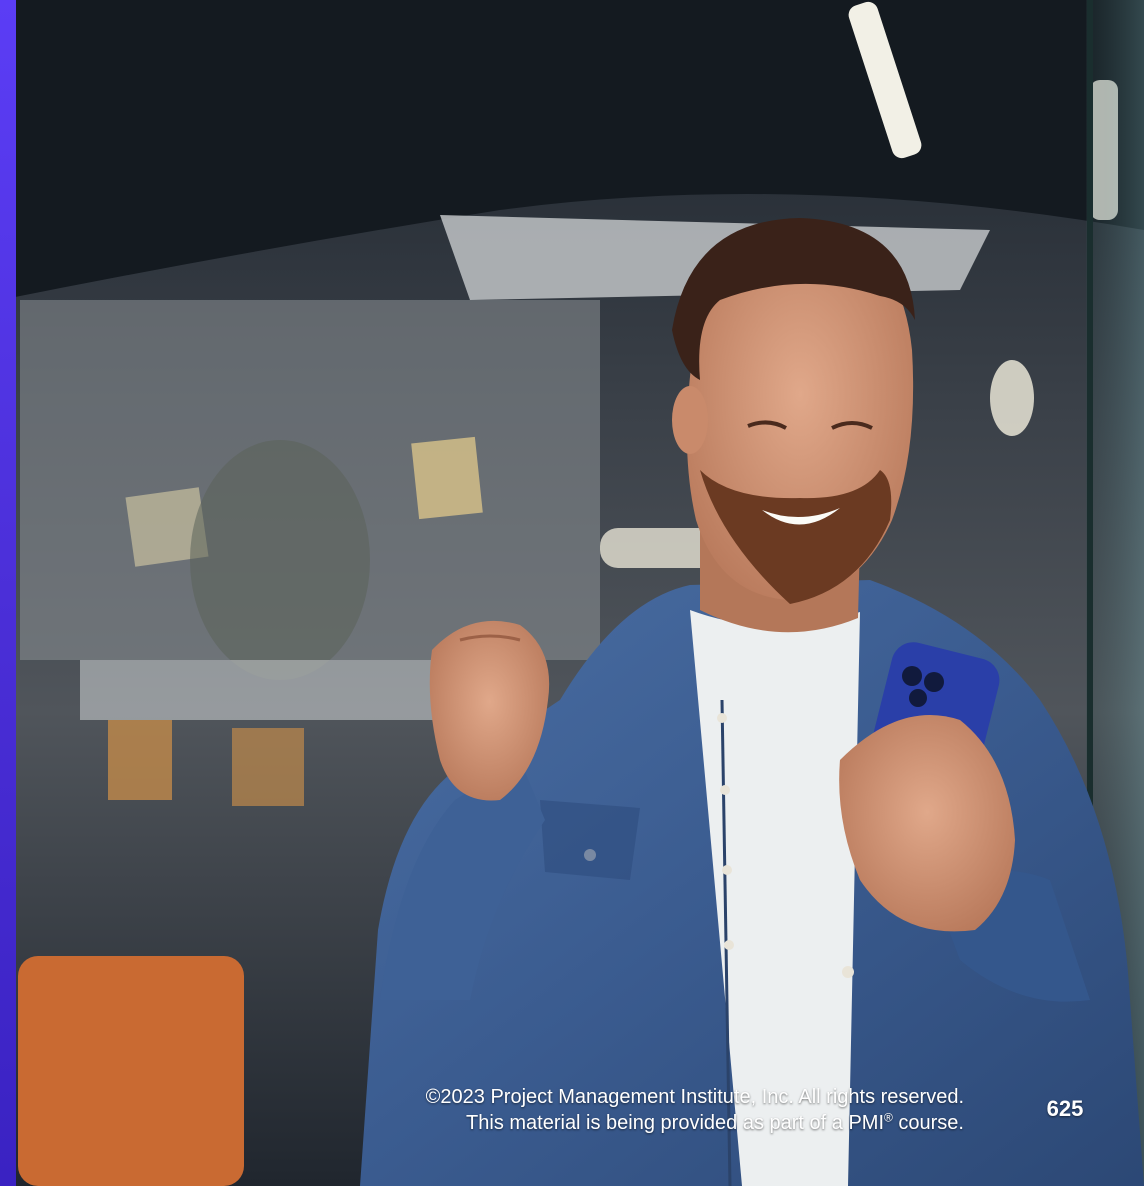 The width and height of the screenshot is (1144, 1186). I want to click on accent-bar, so click(8, 593).